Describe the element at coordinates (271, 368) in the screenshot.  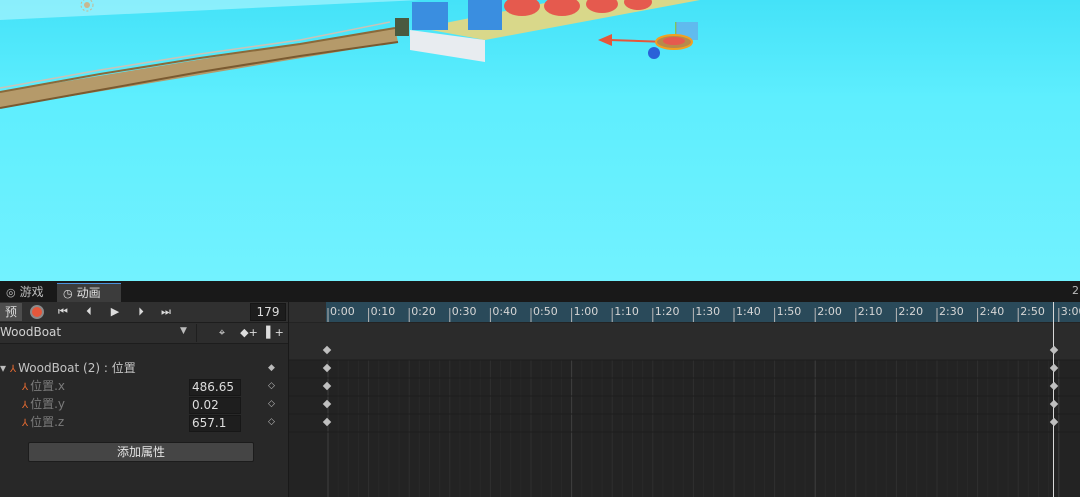
I see `keyframe-toggle-icon: ◆` at that location.